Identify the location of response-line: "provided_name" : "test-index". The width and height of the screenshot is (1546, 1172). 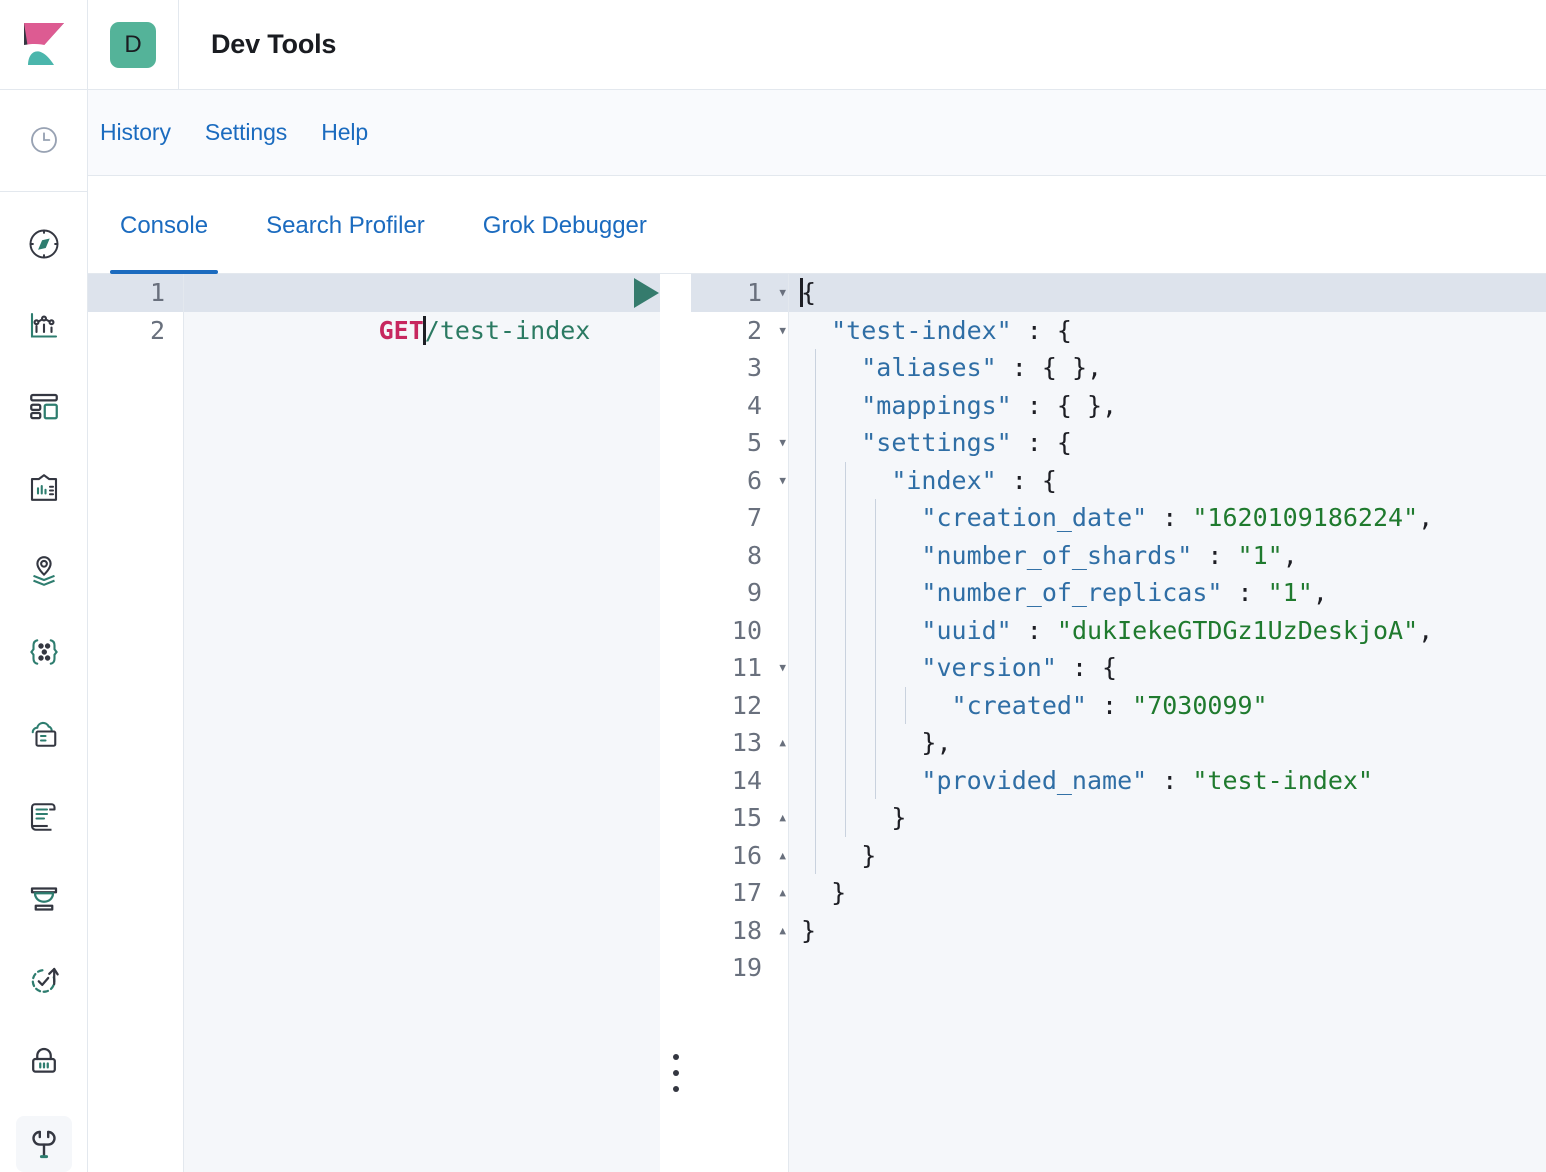
(1167, 781).